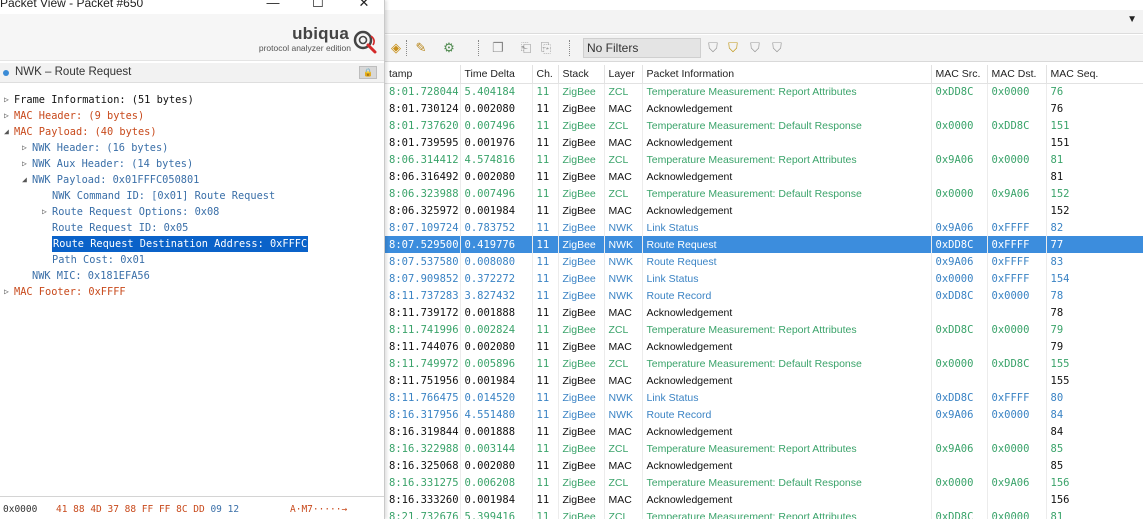 The height and width of the screenshot is (519, 1143). I want to click on mac-dst-cell, so click(1017, 312).